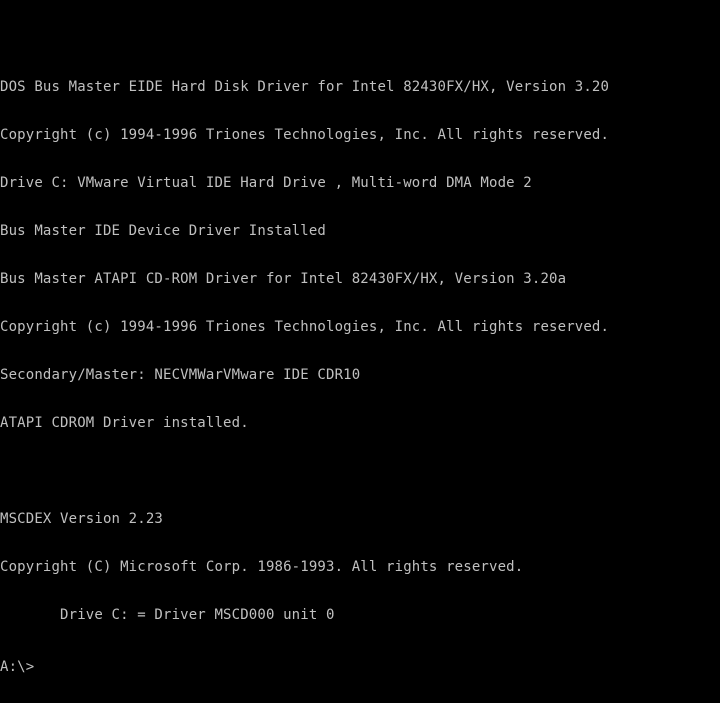 This screenshot has width=720, height=703. What do you see at coordinates (17, 667) in the screenshot?
I see `command-prompt: A:\>` at bounding box center [17, 667].